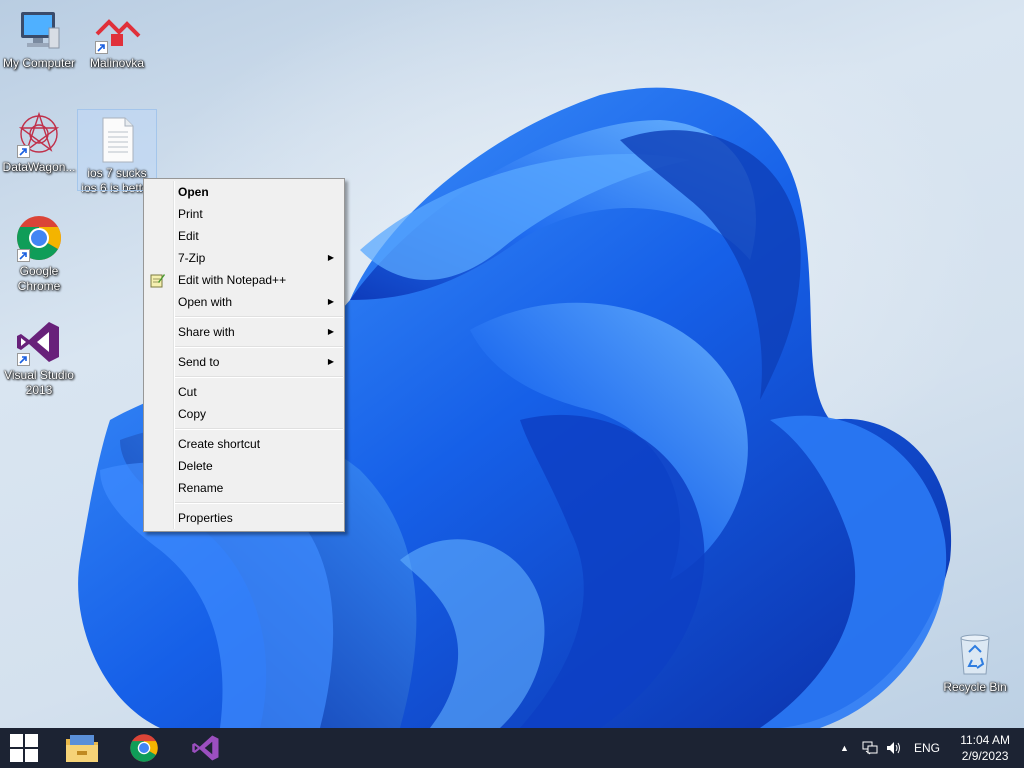 The image size is (1024, 768). I want to click on language-indicator: ENG, so click(927, 748).